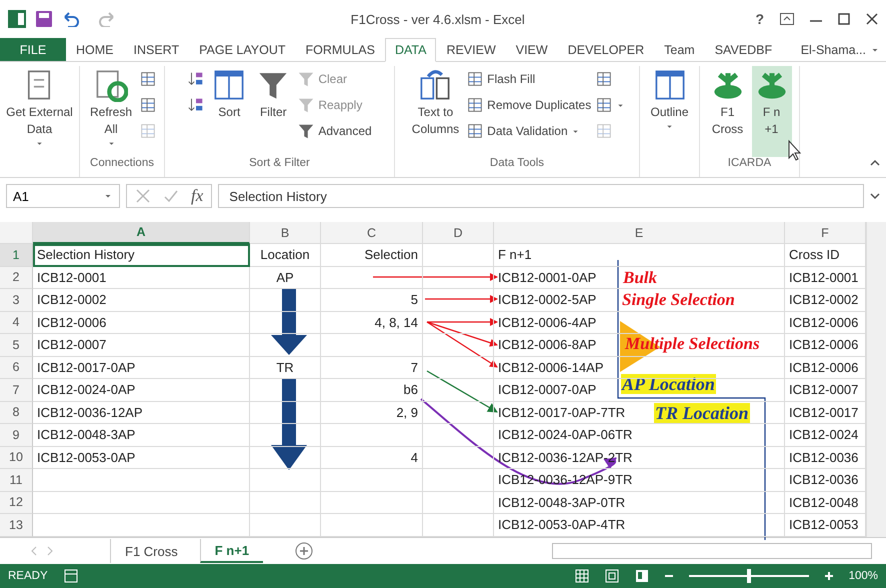  What do you see at coordinates (640, 278) in the screenshot?
I see `annotation-text: Bulk` at bounding box center [640, 278].